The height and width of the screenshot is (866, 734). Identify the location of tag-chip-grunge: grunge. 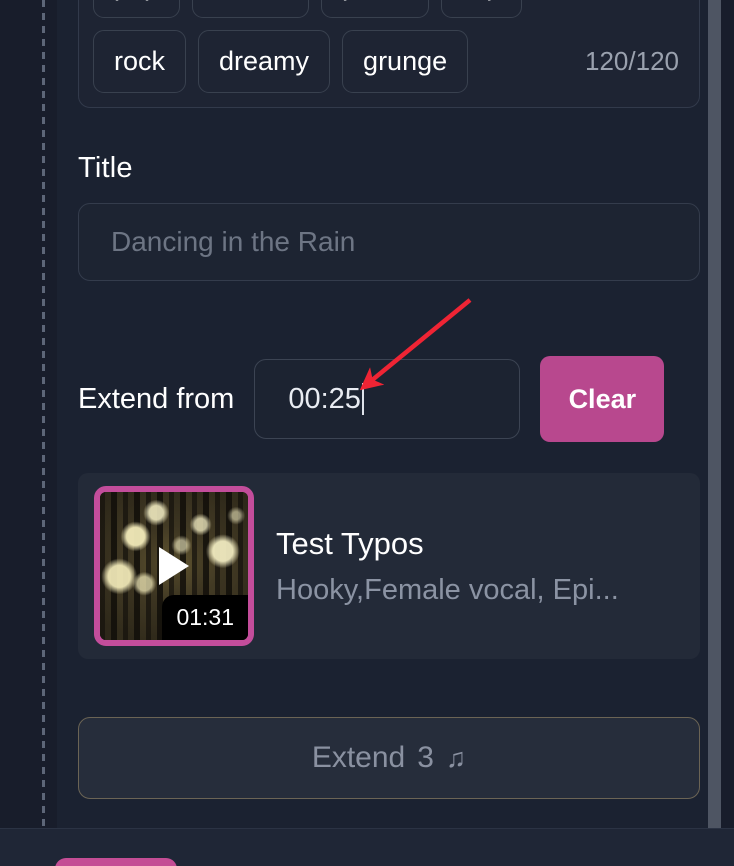
(405, 61).